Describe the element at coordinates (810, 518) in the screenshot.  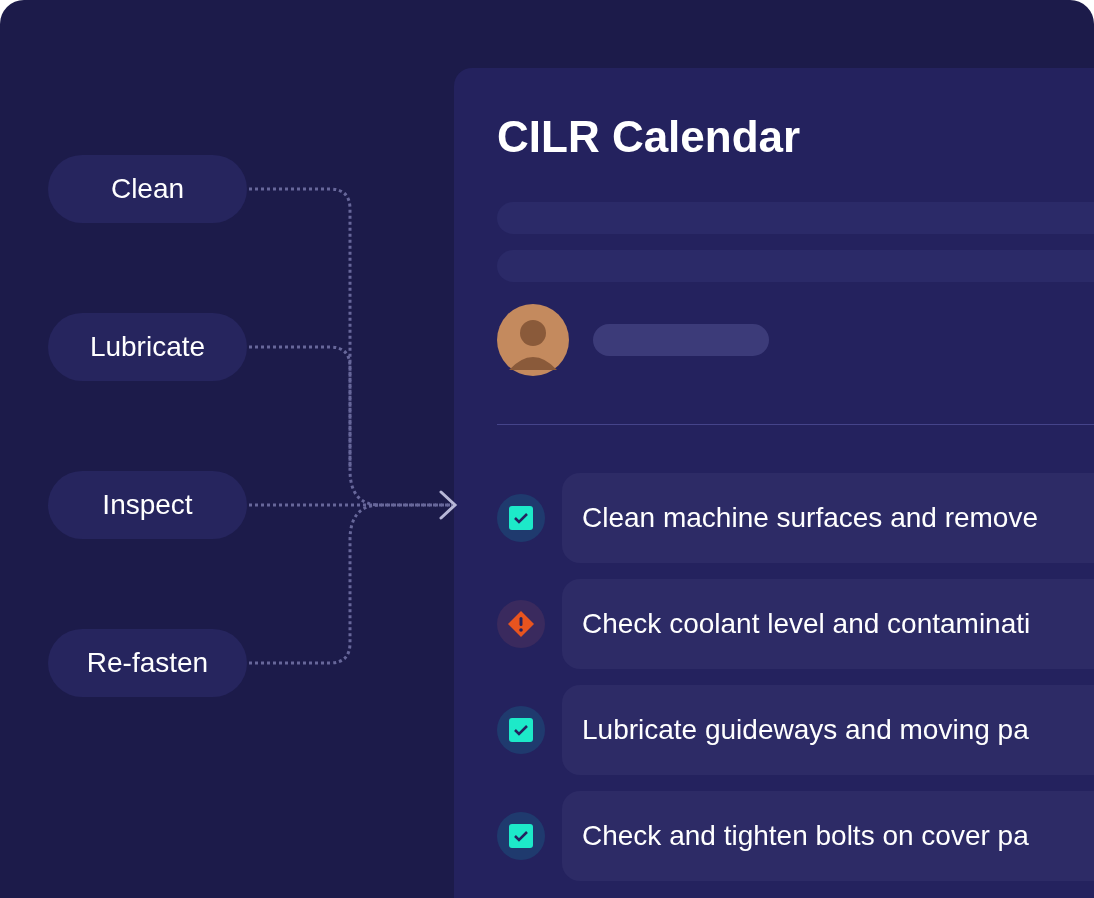
I see `task-text: Clean machine surfaces and remove` at that location.